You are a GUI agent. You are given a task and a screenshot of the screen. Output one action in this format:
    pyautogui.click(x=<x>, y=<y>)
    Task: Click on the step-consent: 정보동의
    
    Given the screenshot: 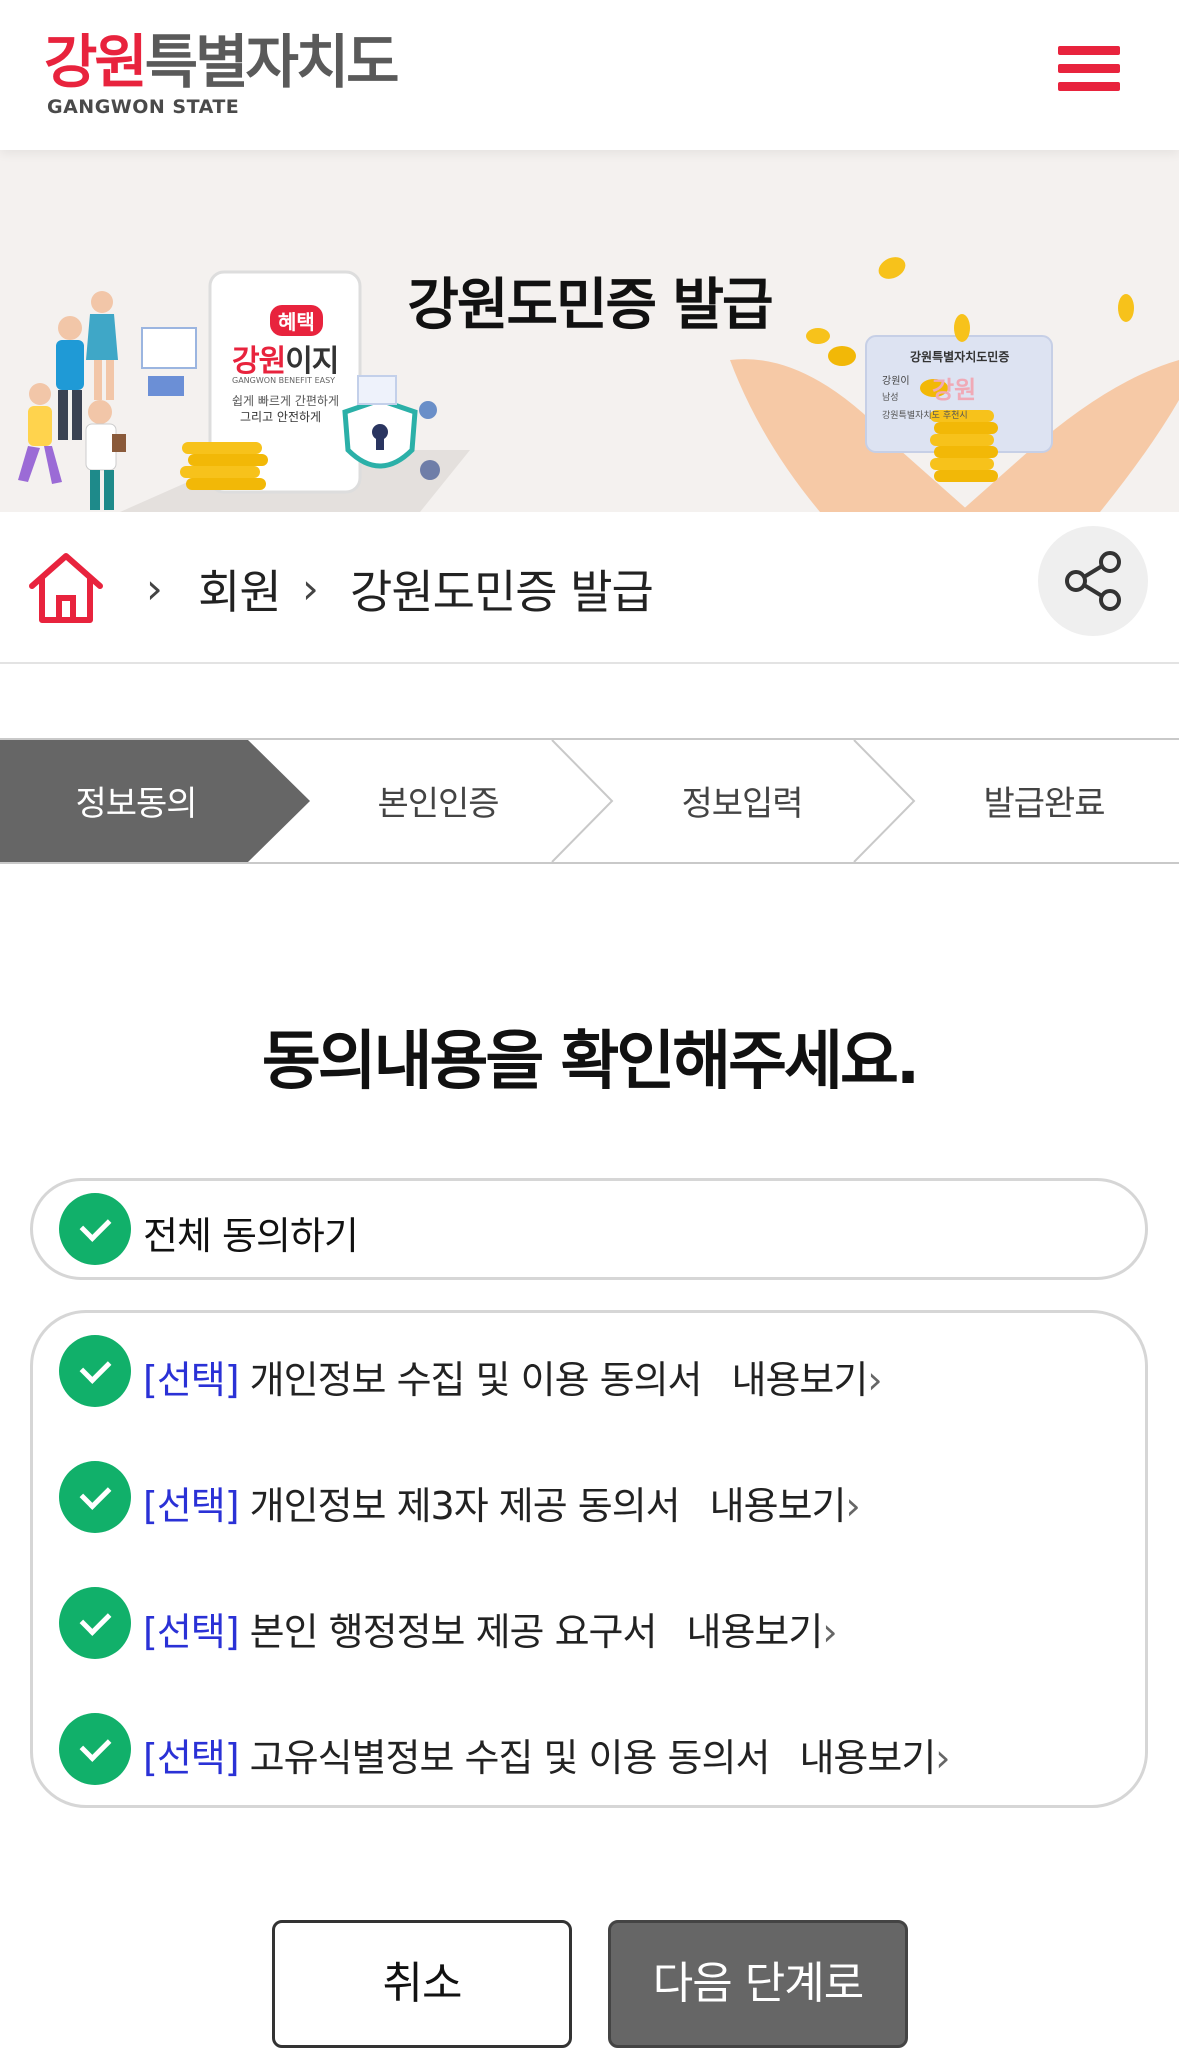 What is the action you would take?
    pyautogui.click(x=136, y=804)
    